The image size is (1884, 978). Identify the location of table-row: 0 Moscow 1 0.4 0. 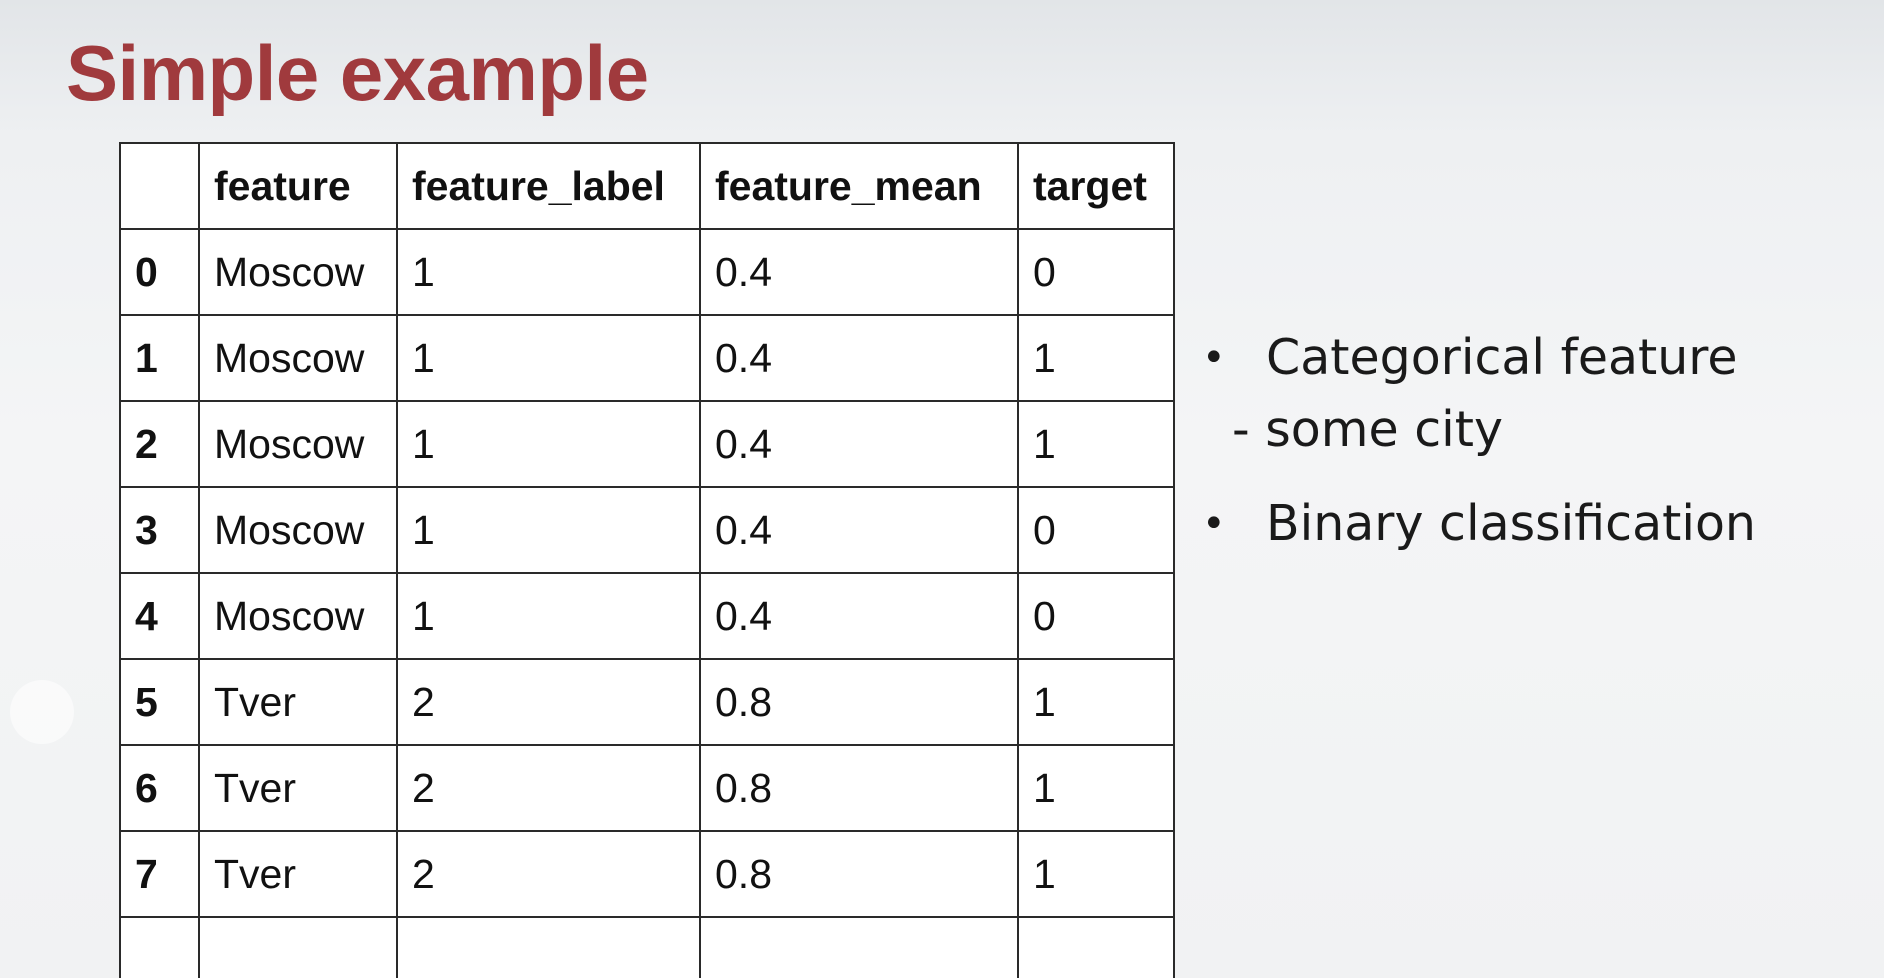
(647, 272).